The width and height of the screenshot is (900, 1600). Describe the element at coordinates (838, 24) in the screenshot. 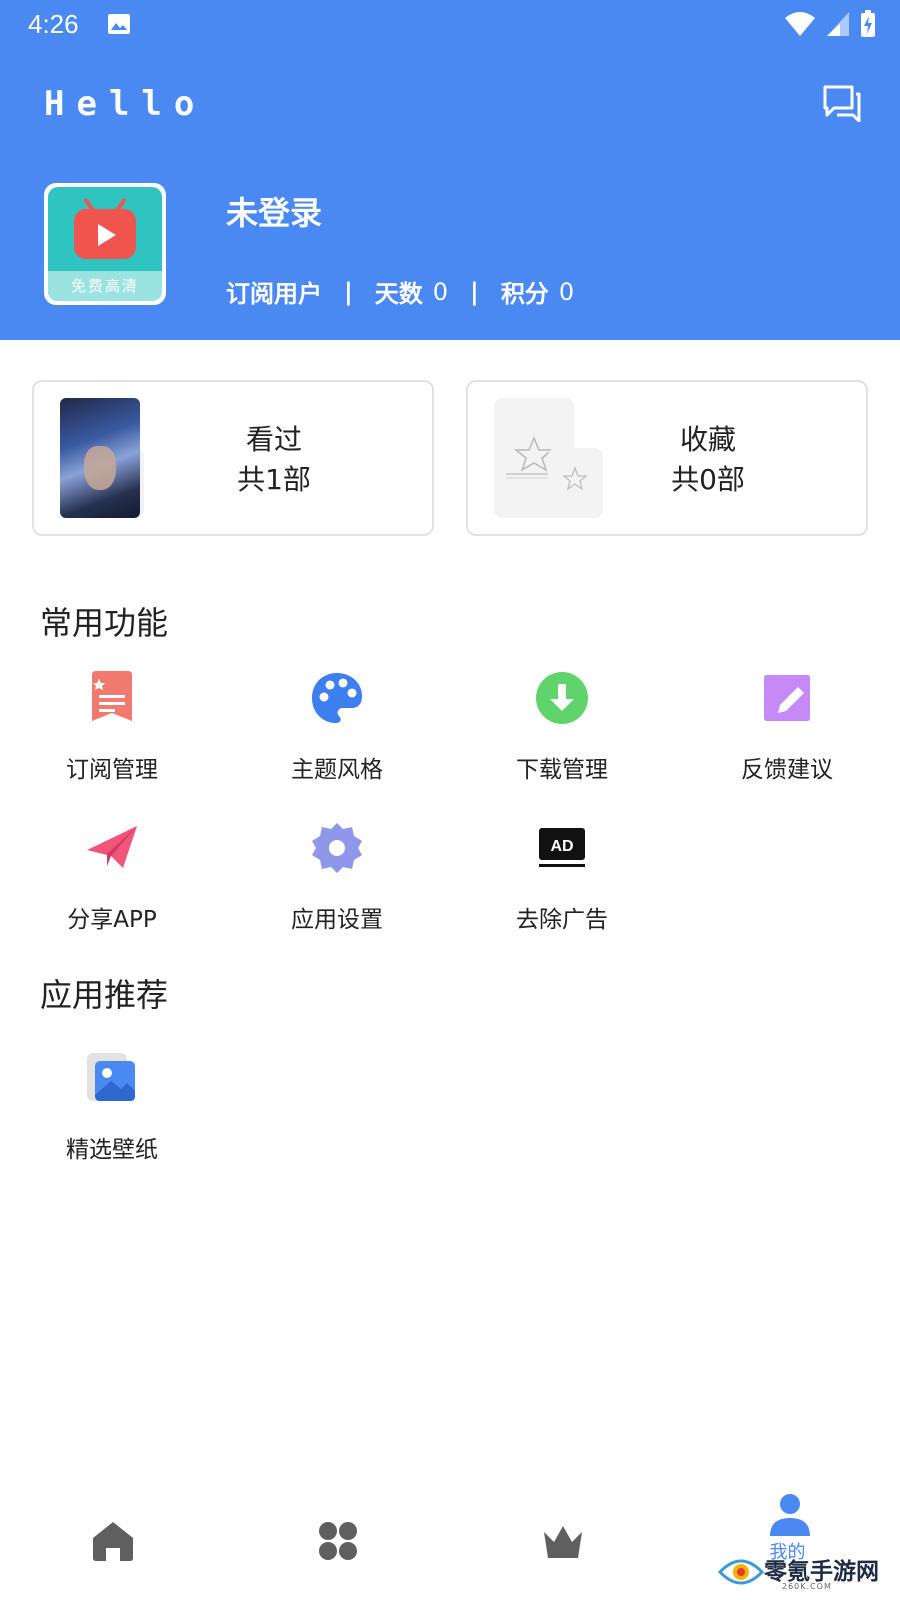

I see `signal-icon` at that location.